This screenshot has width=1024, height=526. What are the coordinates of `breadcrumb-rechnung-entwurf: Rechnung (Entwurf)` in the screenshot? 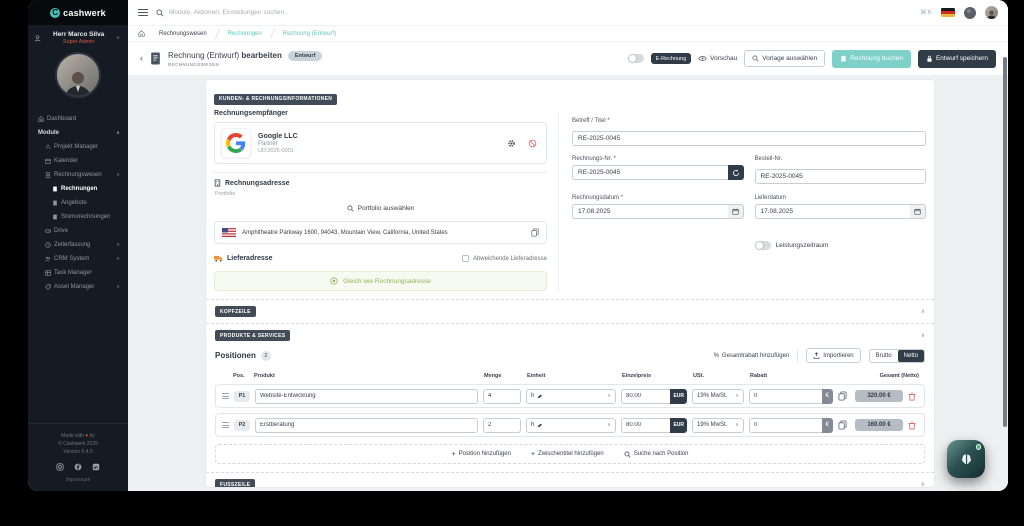 It's located at (309, 33).